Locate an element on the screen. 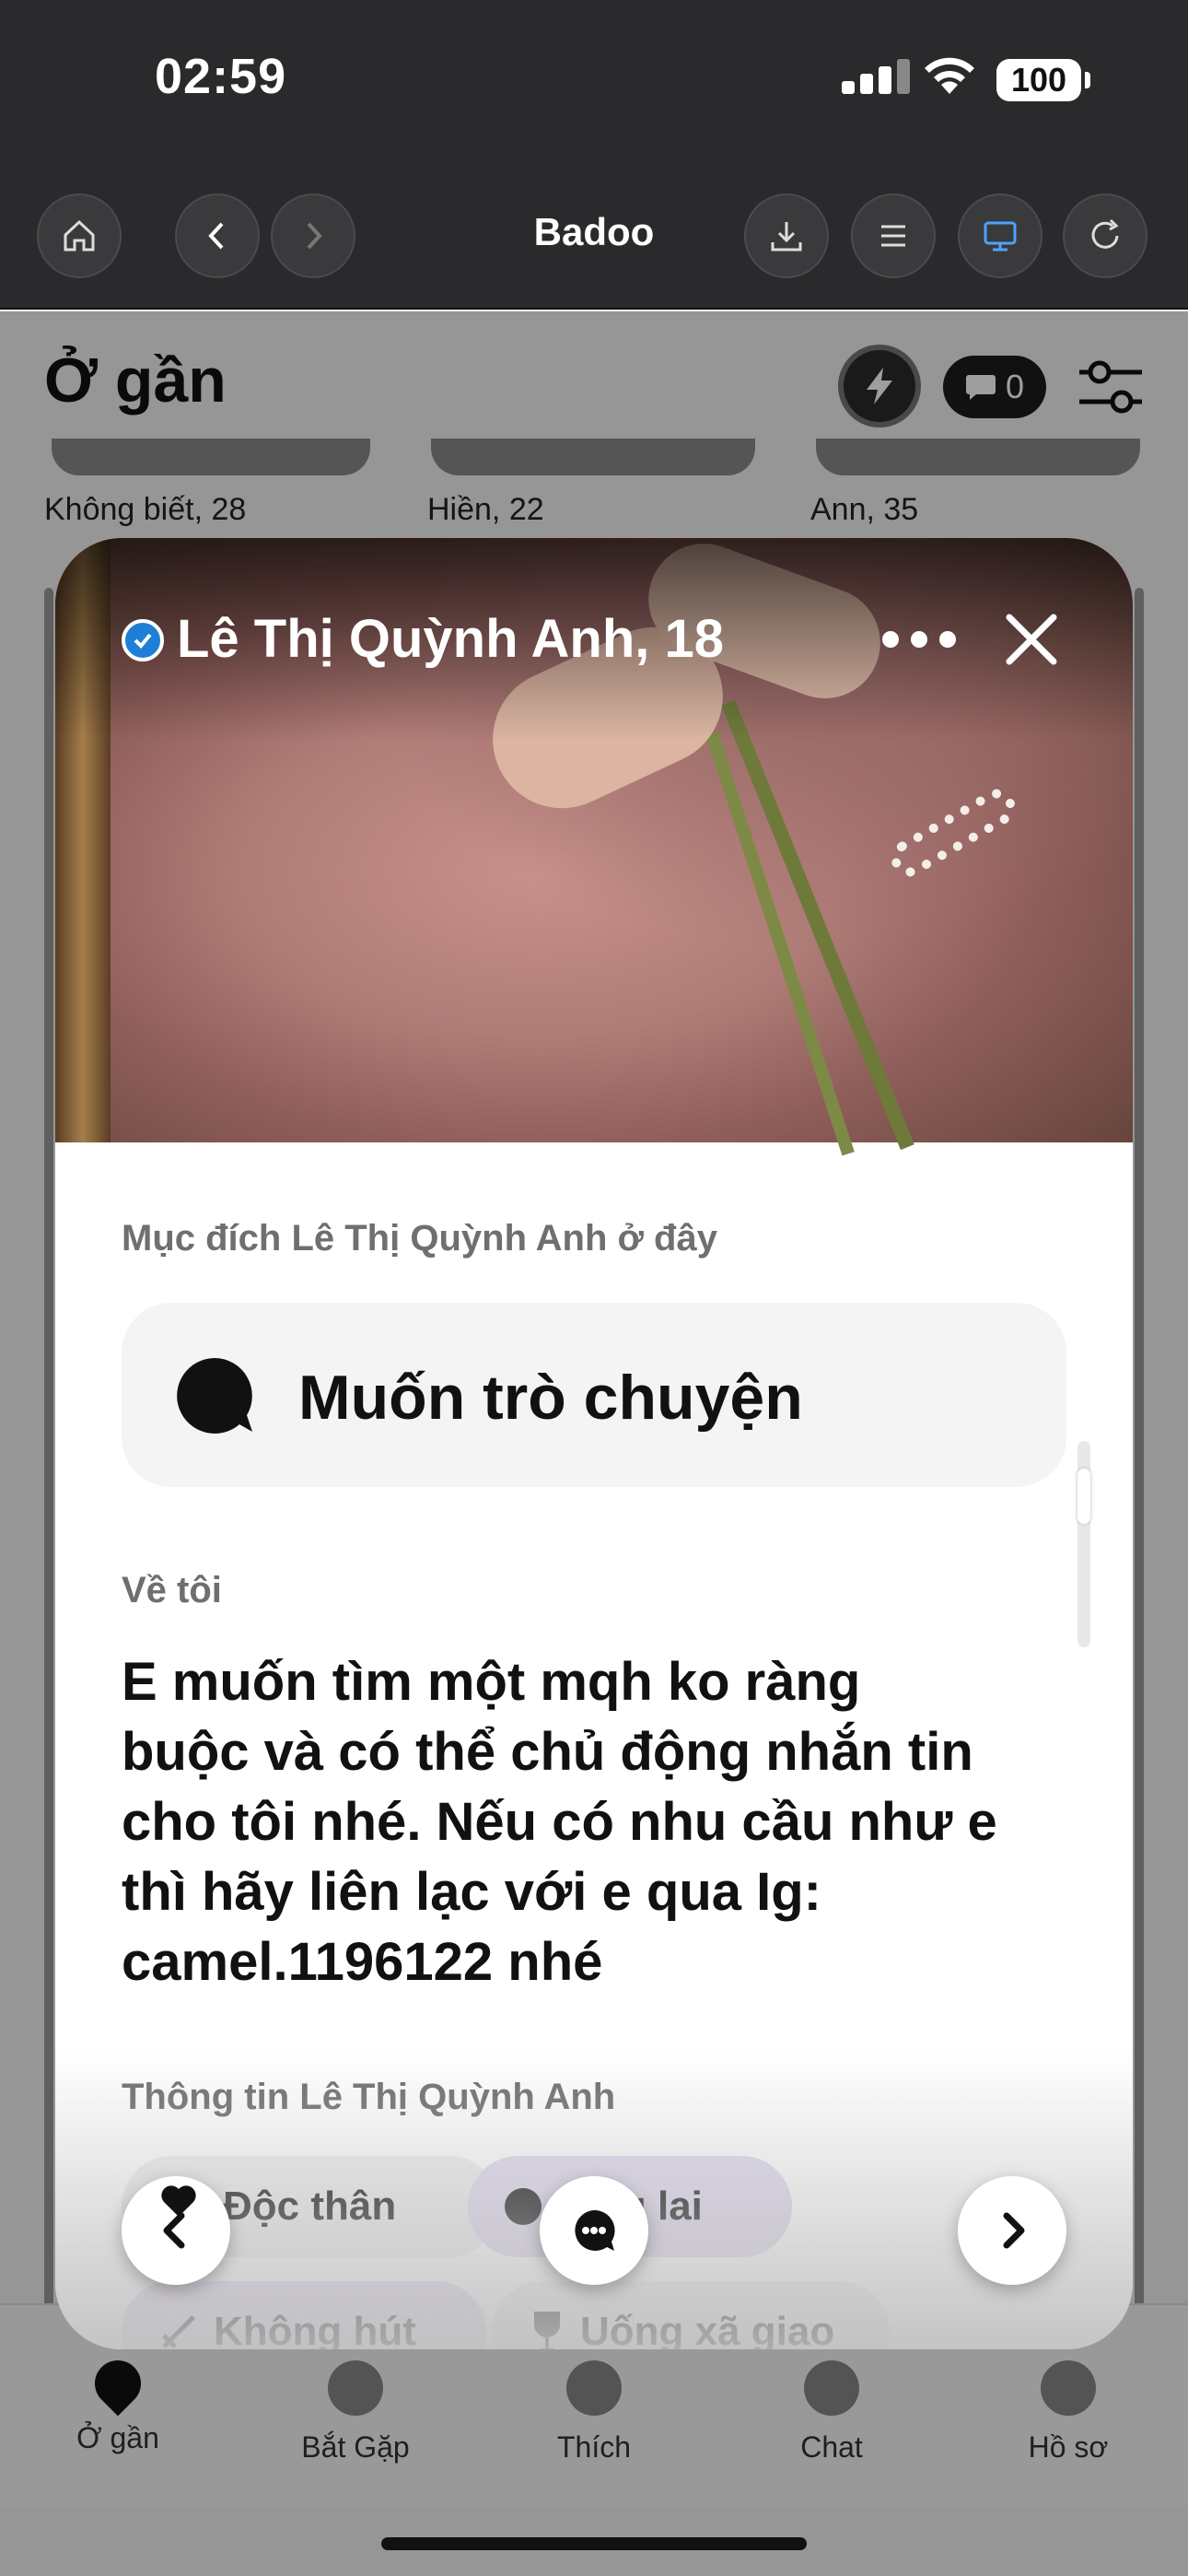  verified-badge-icon is located at coordinates (143, 640).